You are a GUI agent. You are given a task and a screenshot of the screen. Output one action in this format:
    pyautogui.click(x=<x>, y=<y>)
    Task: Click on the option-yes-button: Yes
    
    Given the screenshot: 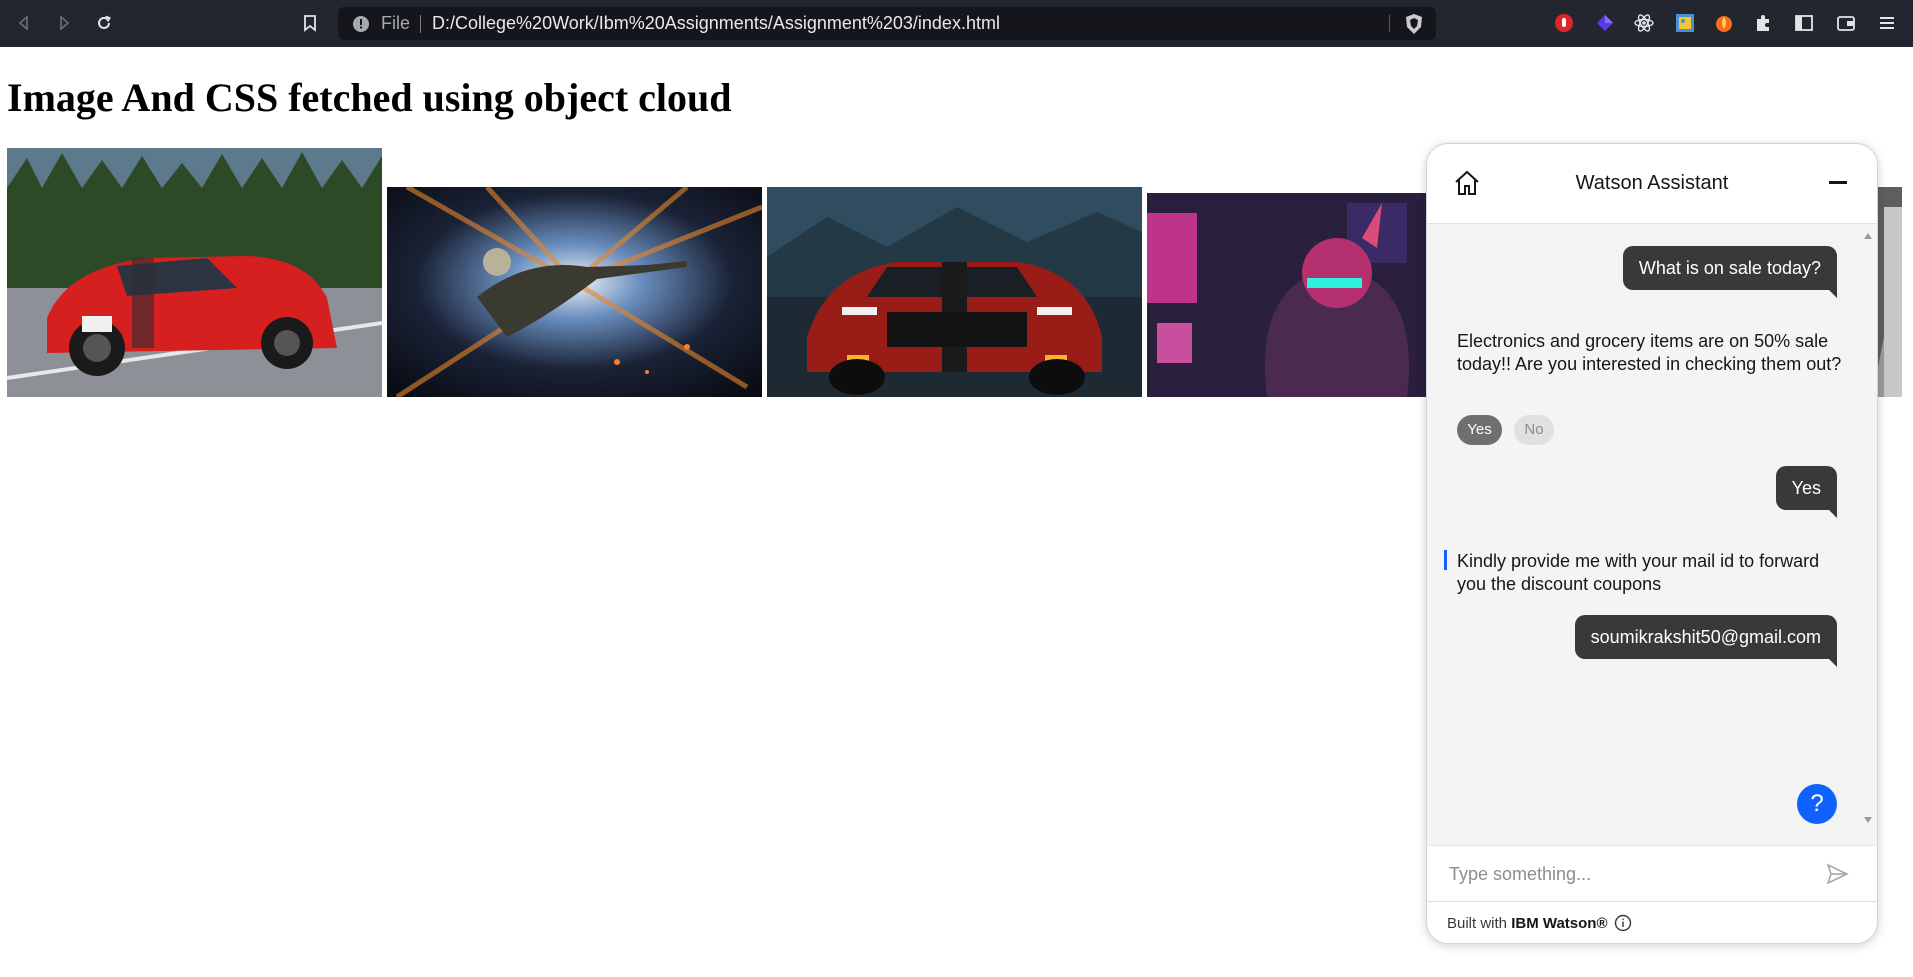 What is the action you would take?
    pyautogui.click(x=1479, y=430)
    